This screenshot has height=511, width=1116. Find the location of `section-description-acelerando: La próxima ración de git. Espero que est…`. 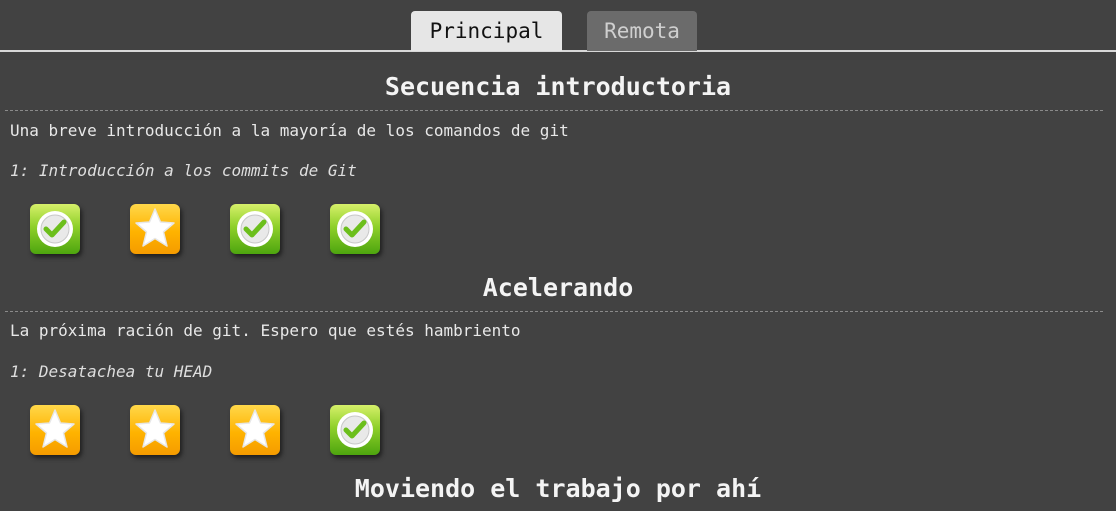

section-description-acelerando: La próxima ración de git. Espero que est… is located at coordinates (265, 330).